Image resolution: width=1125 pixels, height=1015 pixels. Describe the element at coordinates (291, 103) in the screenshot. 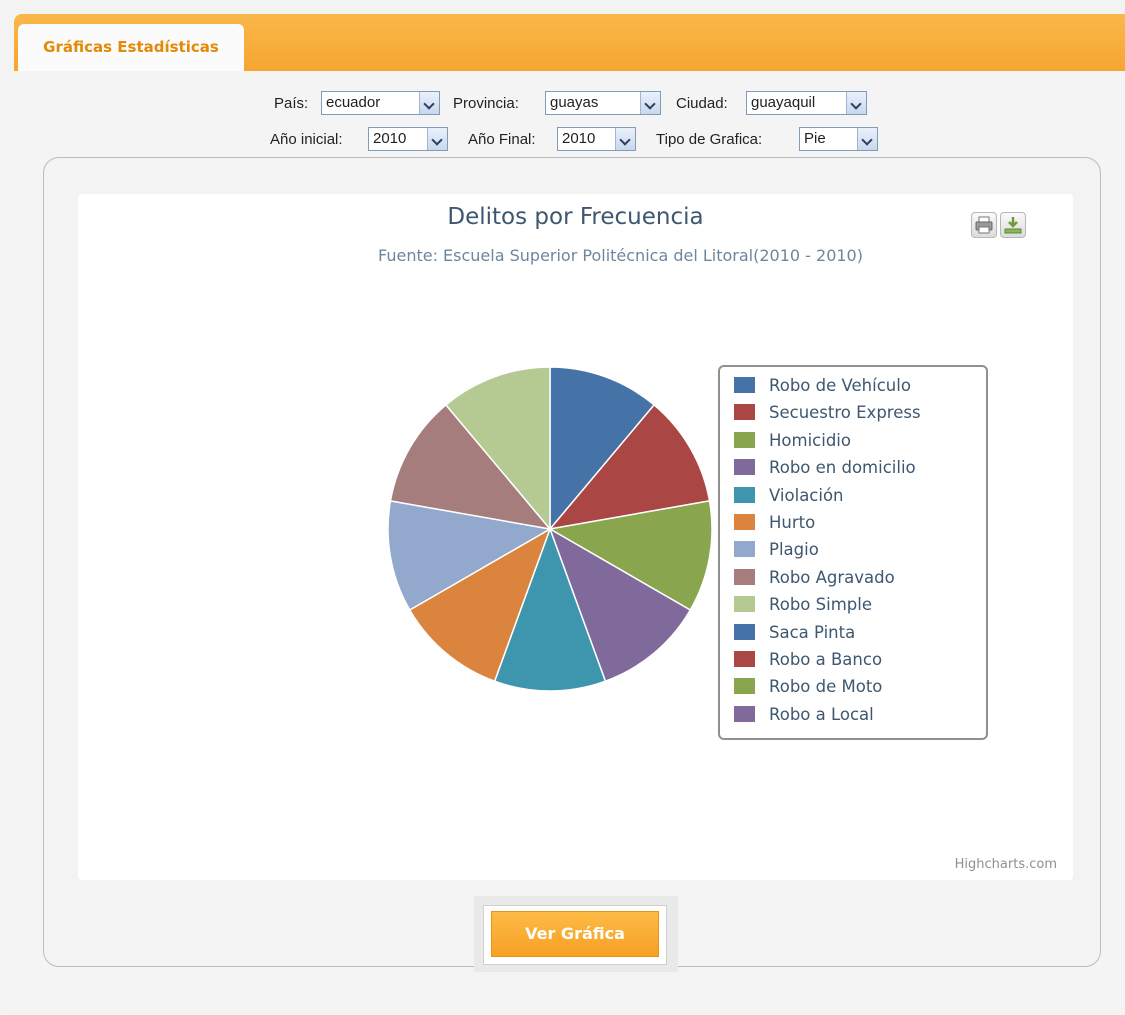

I see `pais-label: País:` at that location.